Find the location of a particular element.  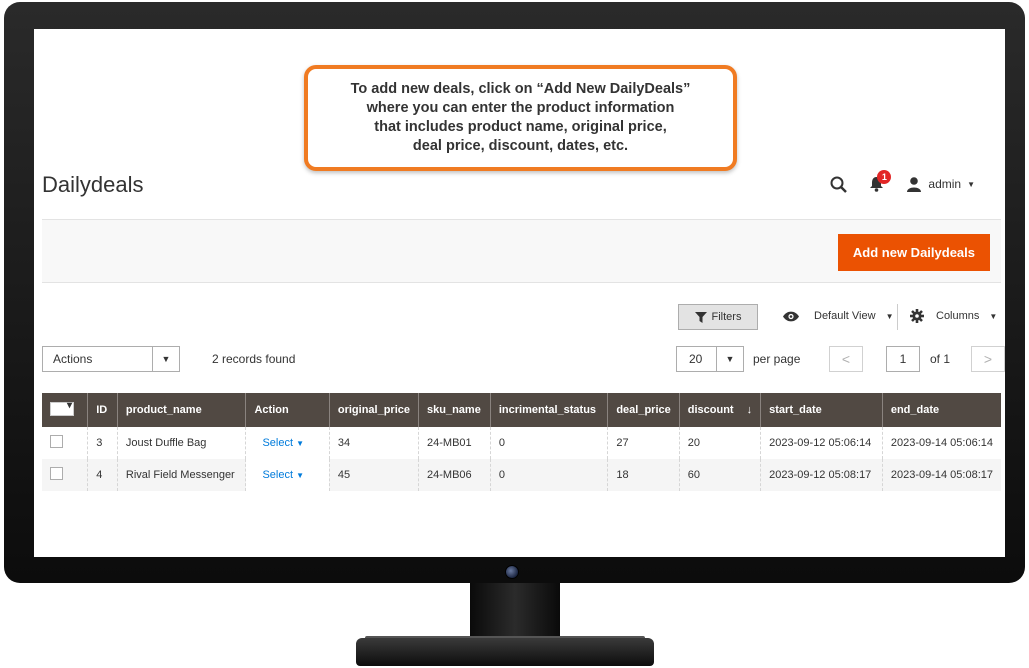

page-title: Dailydeals is located at coordinates (93, 184).